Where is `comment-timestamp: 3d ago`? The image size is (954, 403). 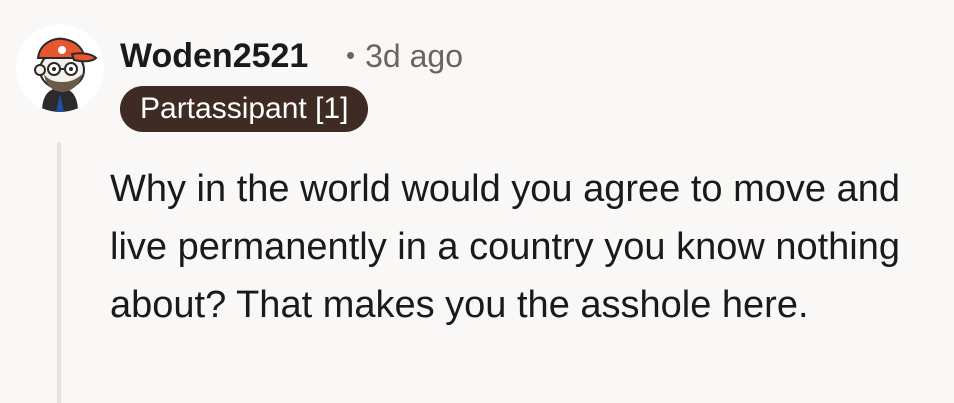
comment-timestamp: 3d ago is located at coordinates (414, 56).